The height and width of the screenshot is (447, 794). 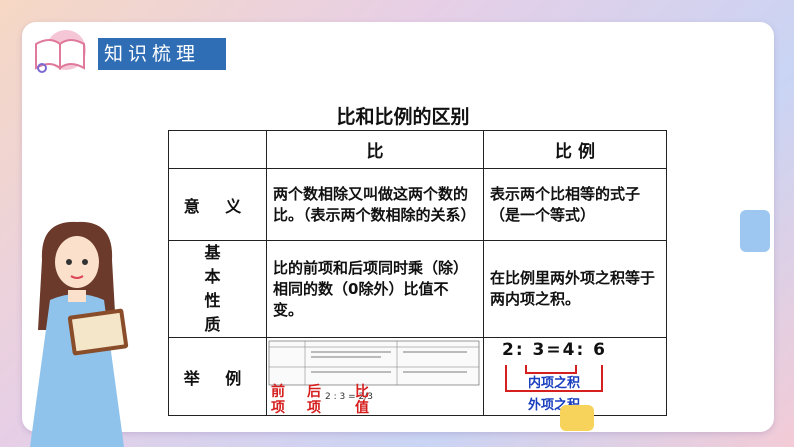 I want to click on open-book-icon, so click(x=60, y=51).